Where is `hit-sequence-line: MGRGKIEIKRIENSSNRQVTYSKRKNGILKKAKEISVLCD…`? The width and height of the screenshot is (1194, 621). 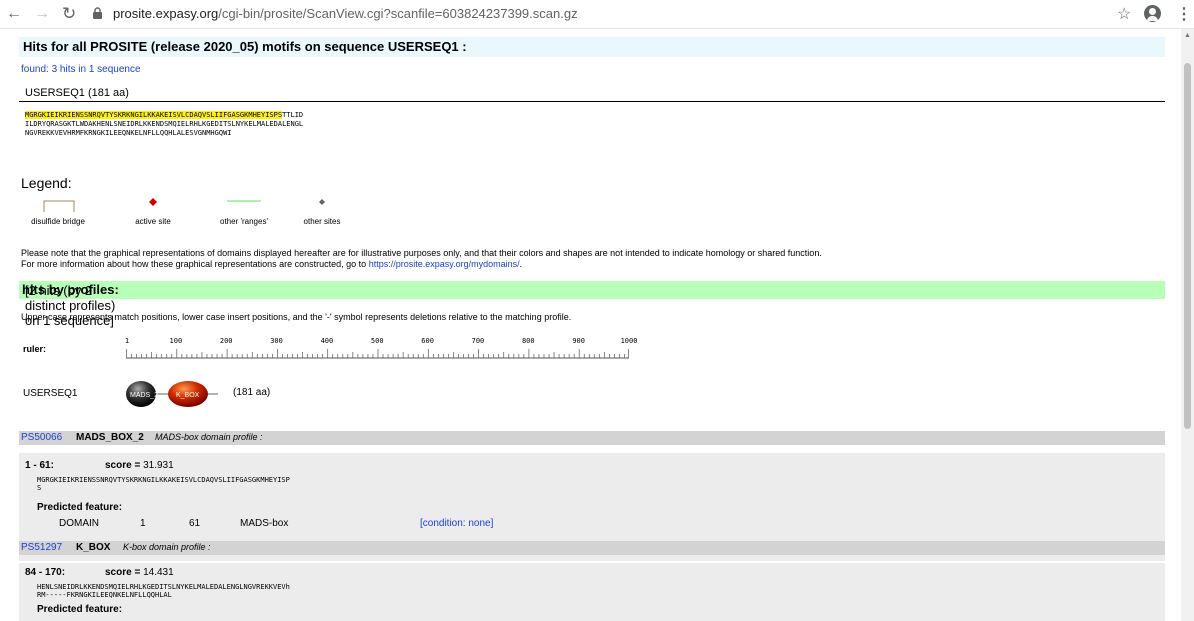 hit-sequence-line: MGRGKIEIKRIENSSNRQVTYSKRKNGILKKAKEISVLCD… is located at coordinates (163, 480).